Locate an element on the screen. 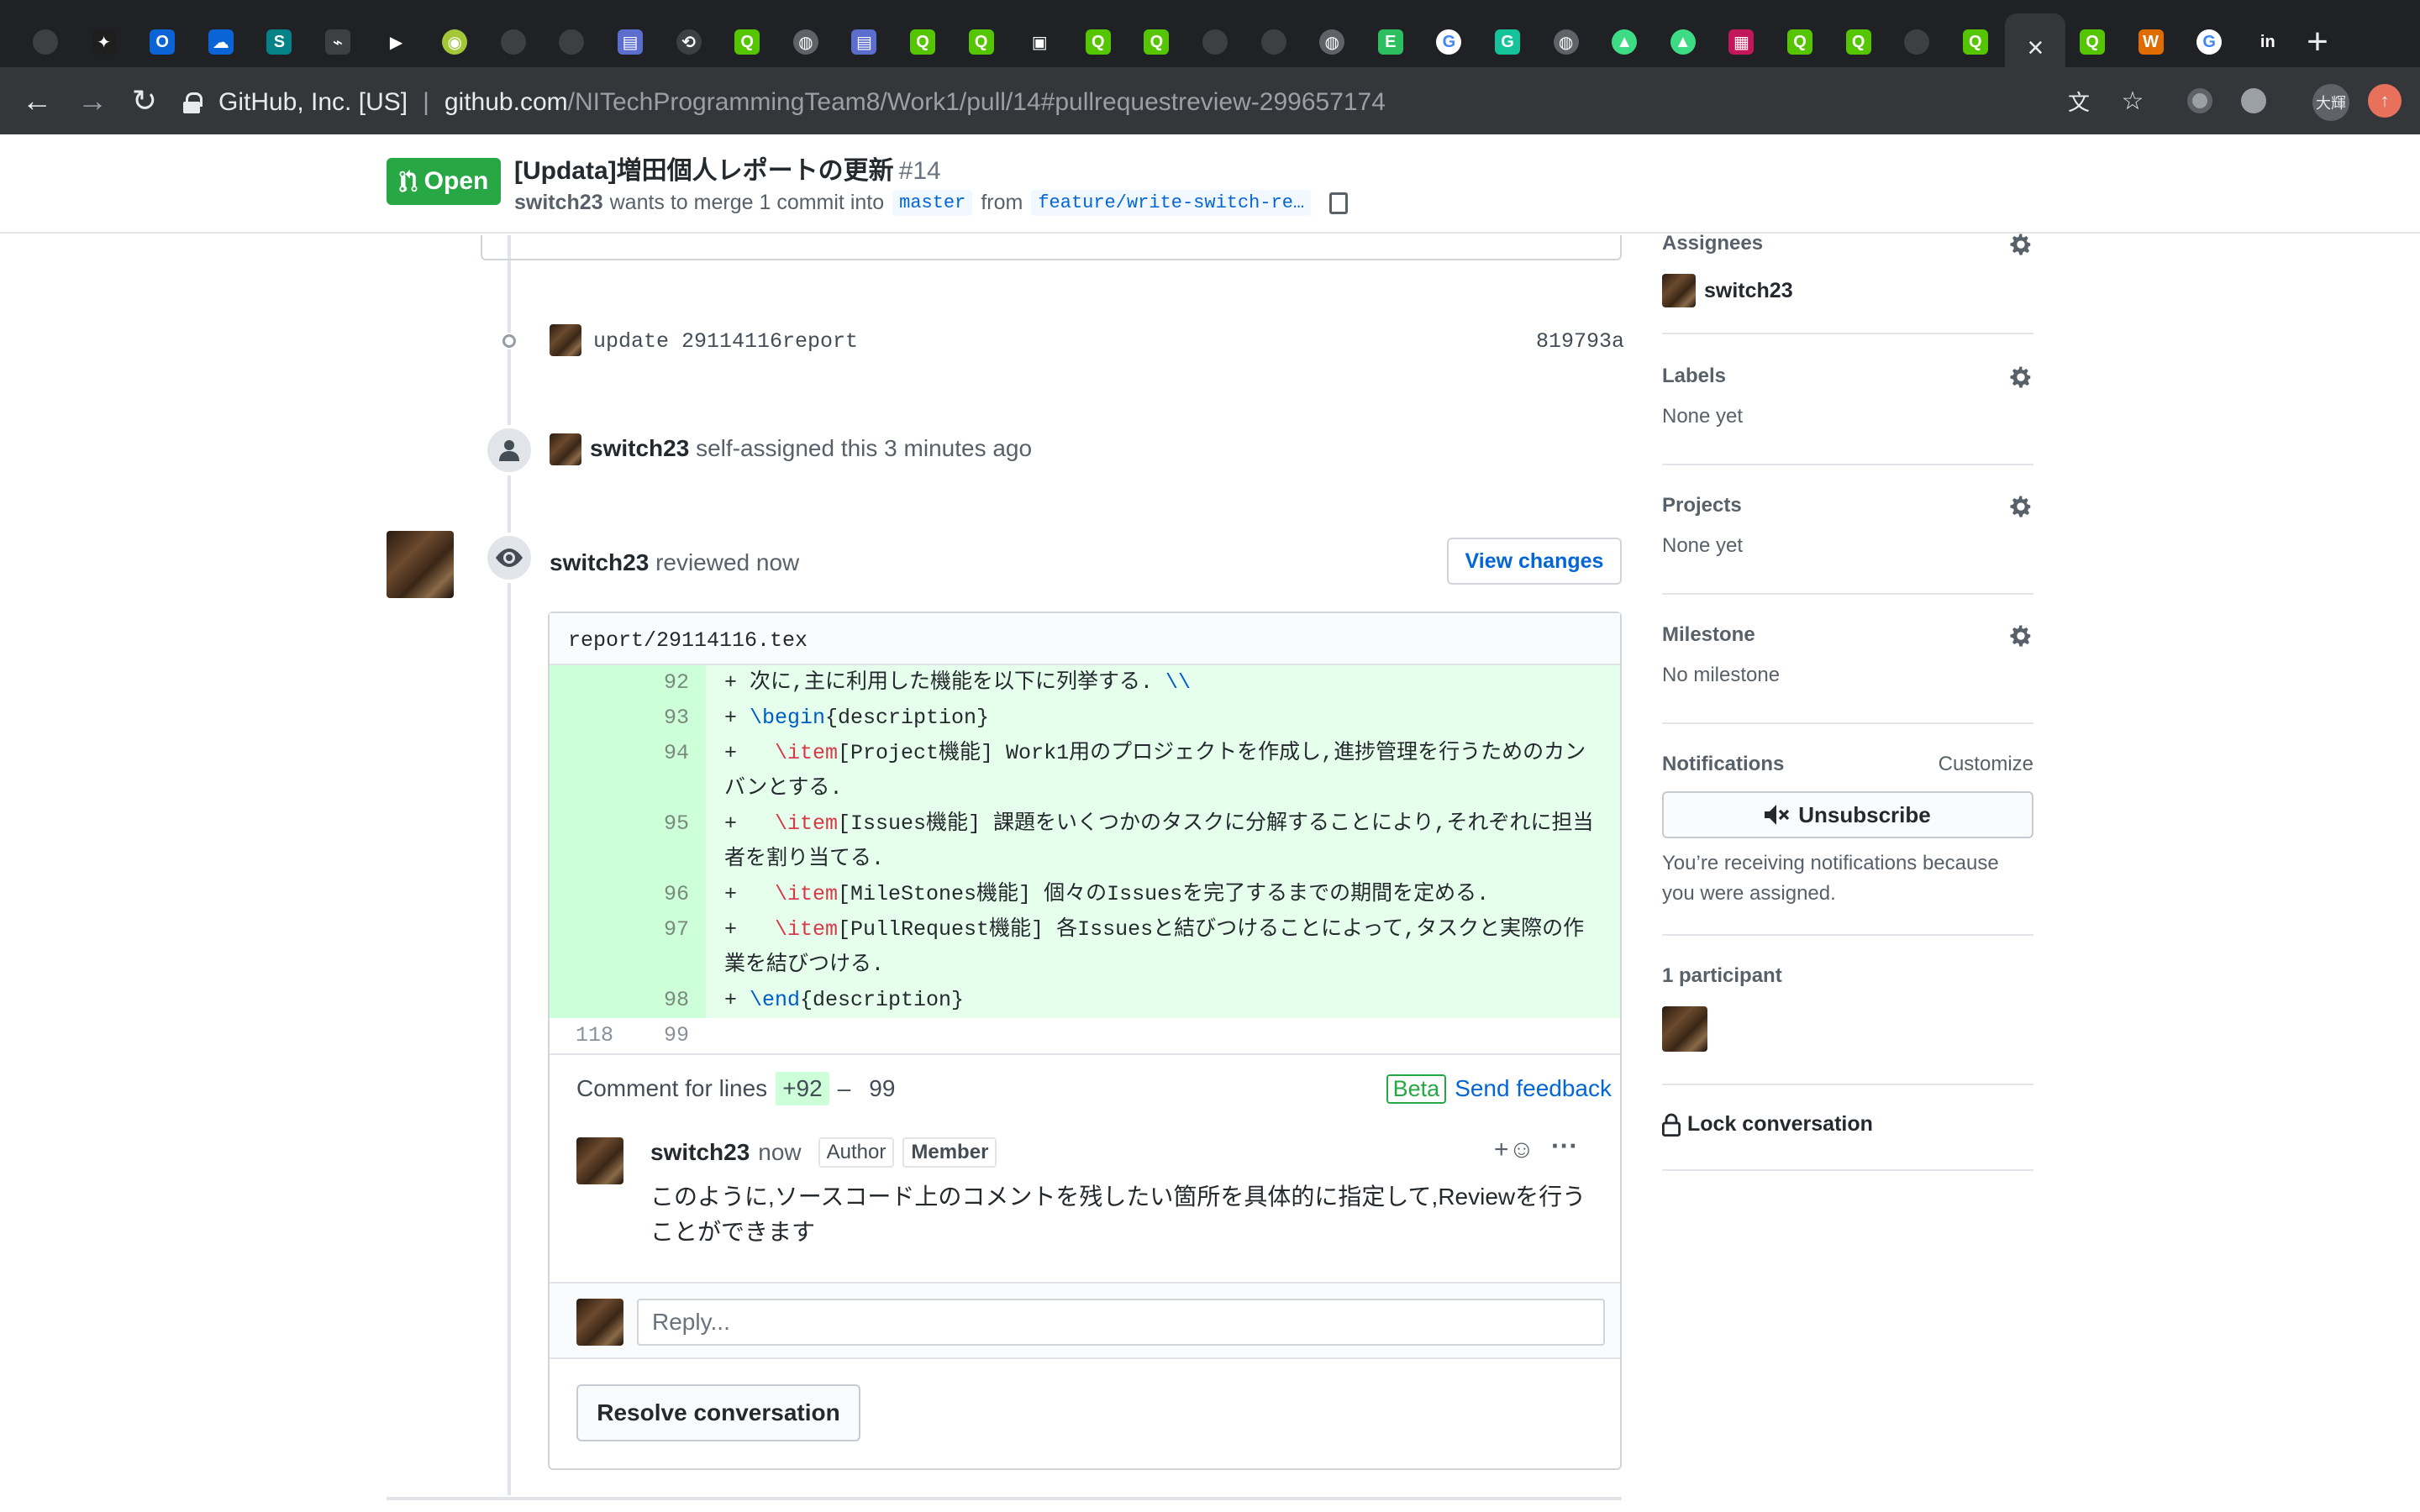  translate-icon: 文 is located at coordinates (2079, 101).